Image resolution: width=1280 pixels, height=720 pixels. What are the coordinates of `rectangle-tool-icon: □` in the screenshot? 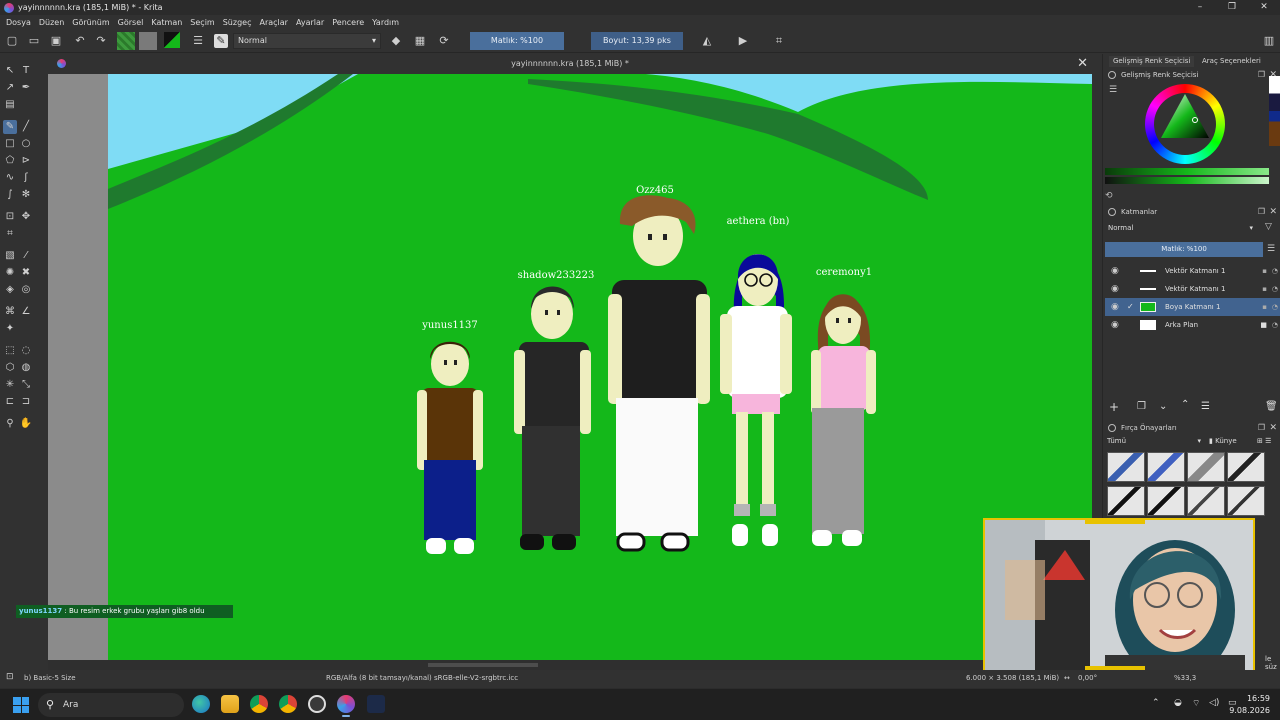 It's located at (10, 144).